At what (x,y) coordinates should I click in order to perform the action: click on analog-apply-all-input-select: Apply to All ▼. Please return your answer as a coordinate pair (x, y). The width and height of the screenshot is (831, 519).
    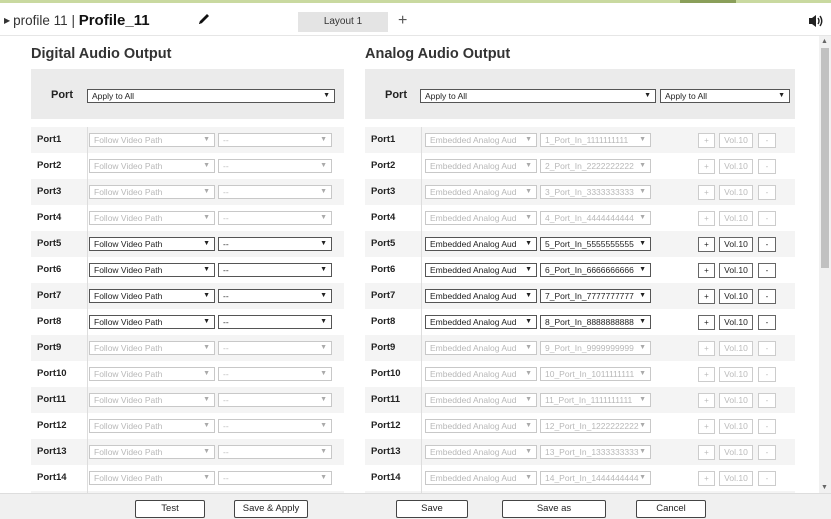
    Looking at the image, I should click on (725, 96).